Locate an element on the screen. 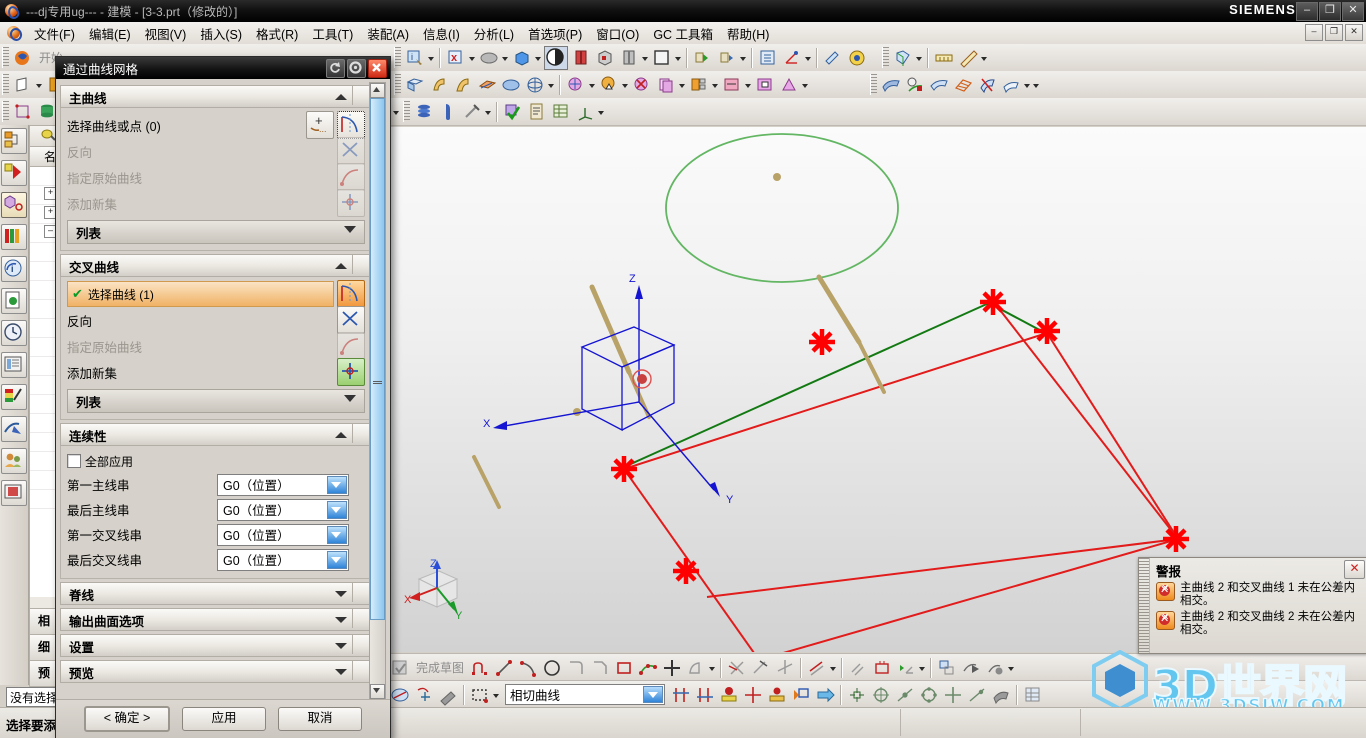  check-feature-icon is located at coordinates (513, 112).